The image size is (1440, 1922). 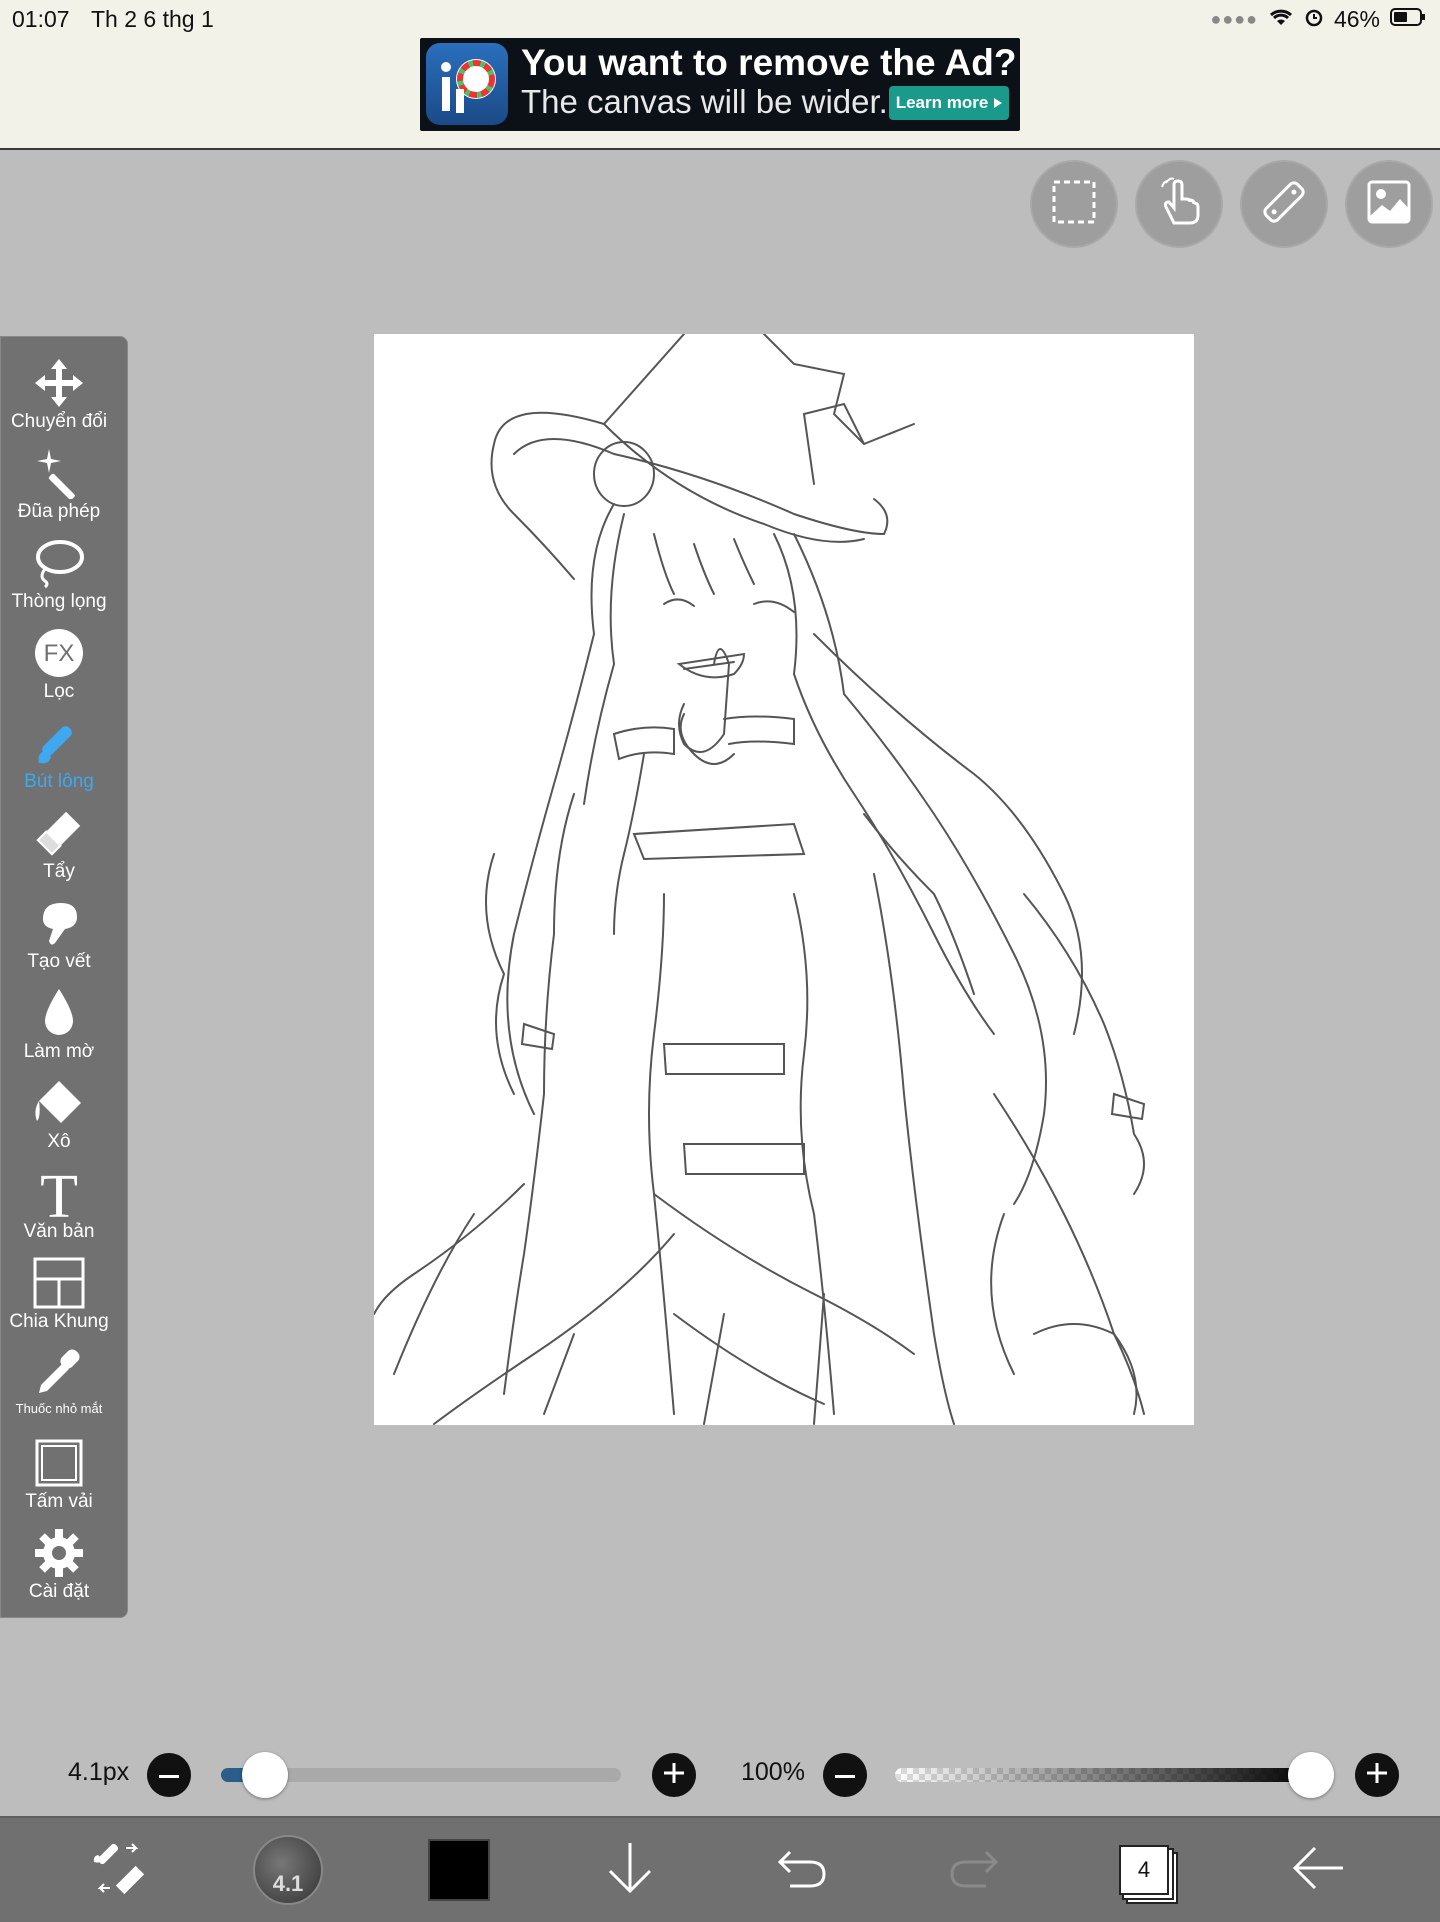 I want to click on tool-eyedropper: Thuốc nhỏ mắt, so click(x=59, y=1389).